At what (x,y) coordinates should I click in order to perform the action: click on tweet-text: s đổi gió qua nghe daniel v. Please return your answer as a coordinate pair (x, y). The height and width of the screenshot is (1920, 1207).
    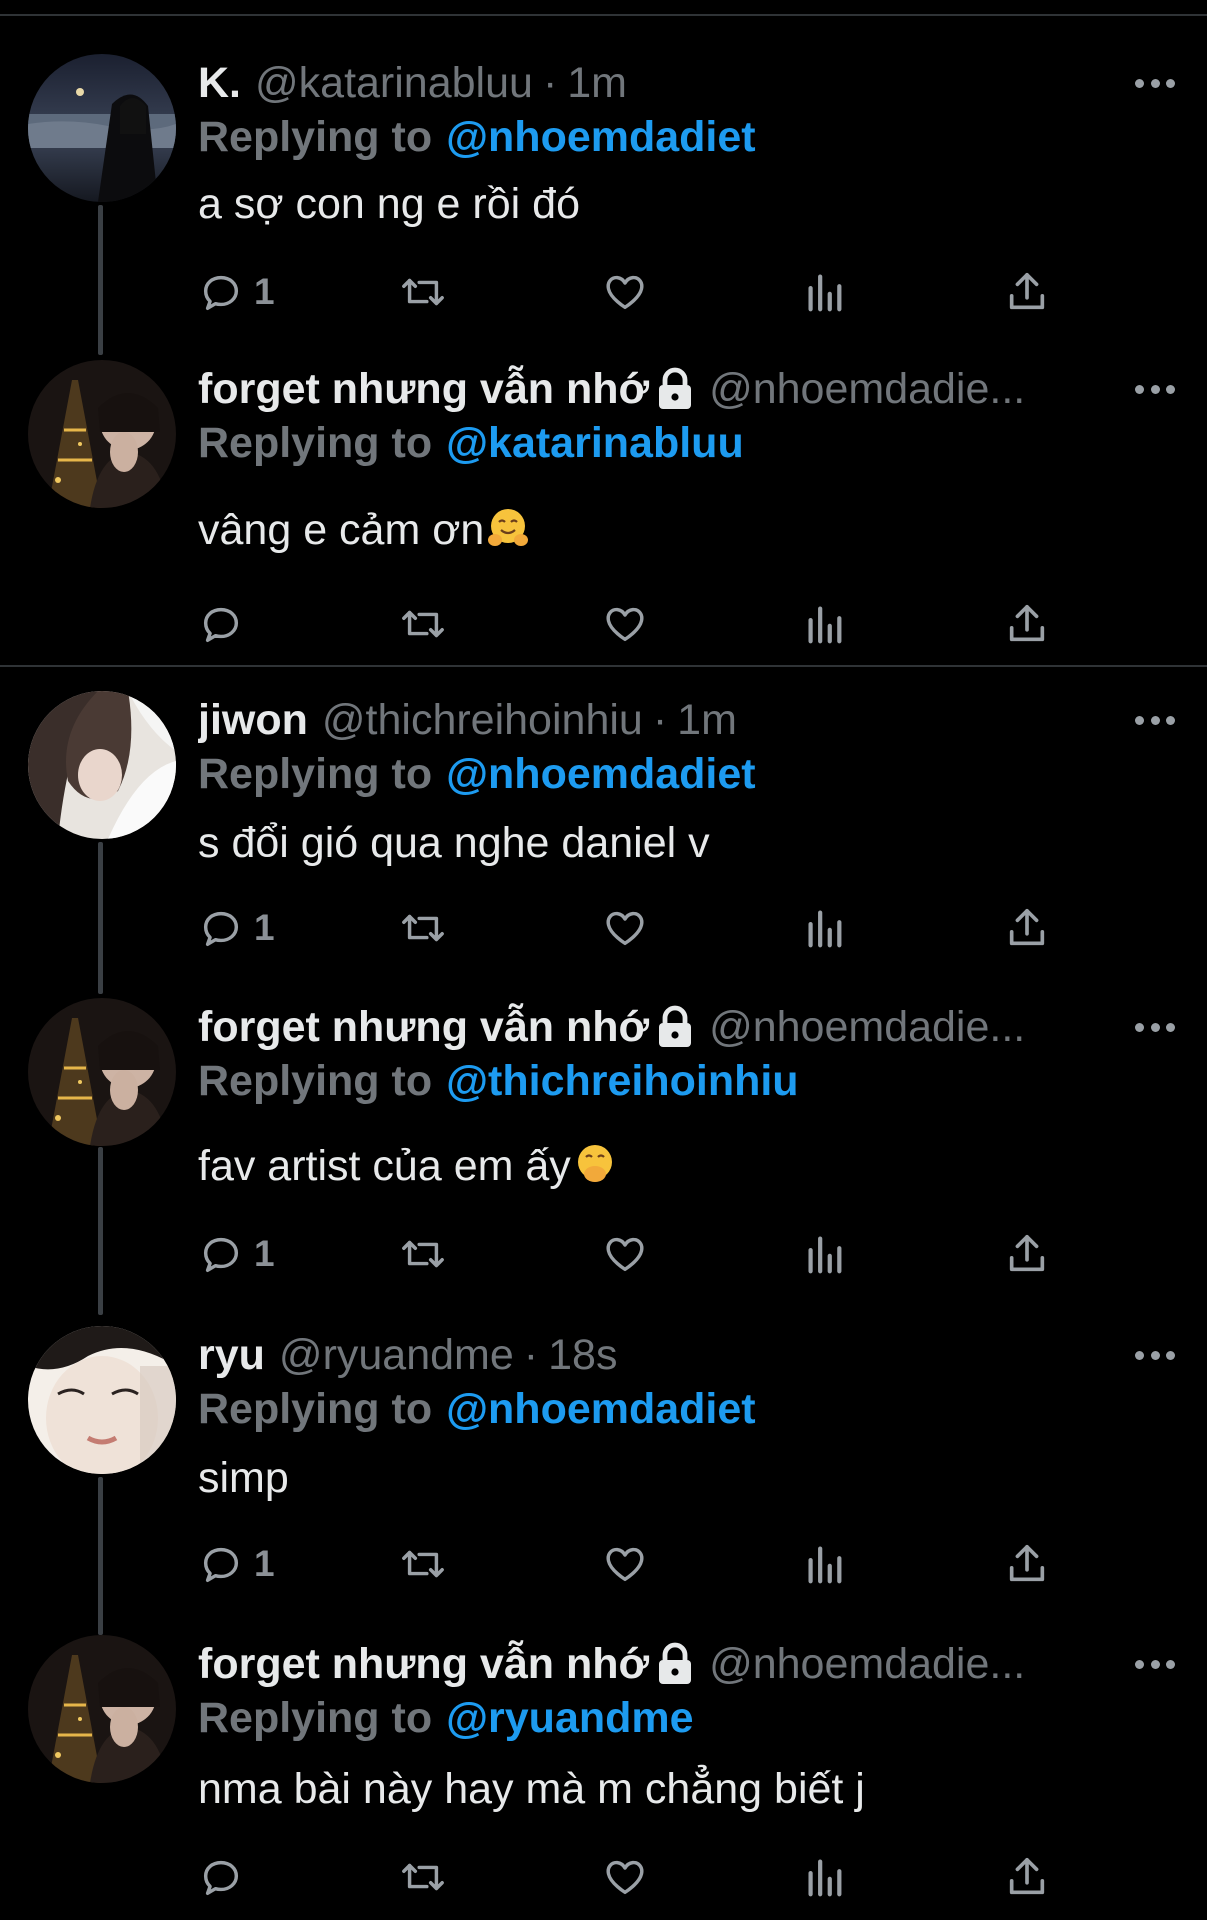
    Looking at the image, I should click on (454, 843).